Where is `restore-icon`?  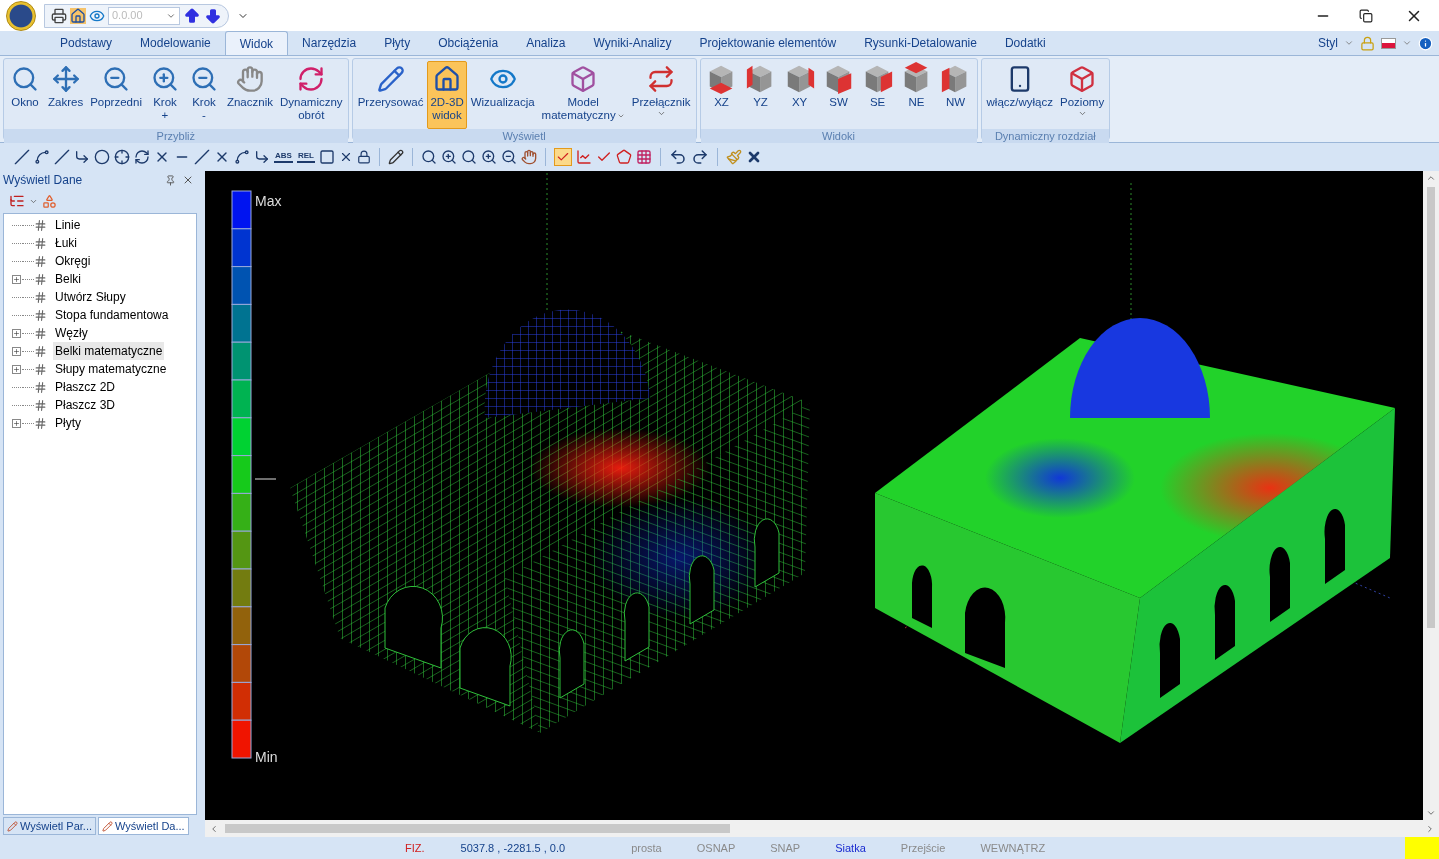 restore-icon is located at coordinates (1366, 15).